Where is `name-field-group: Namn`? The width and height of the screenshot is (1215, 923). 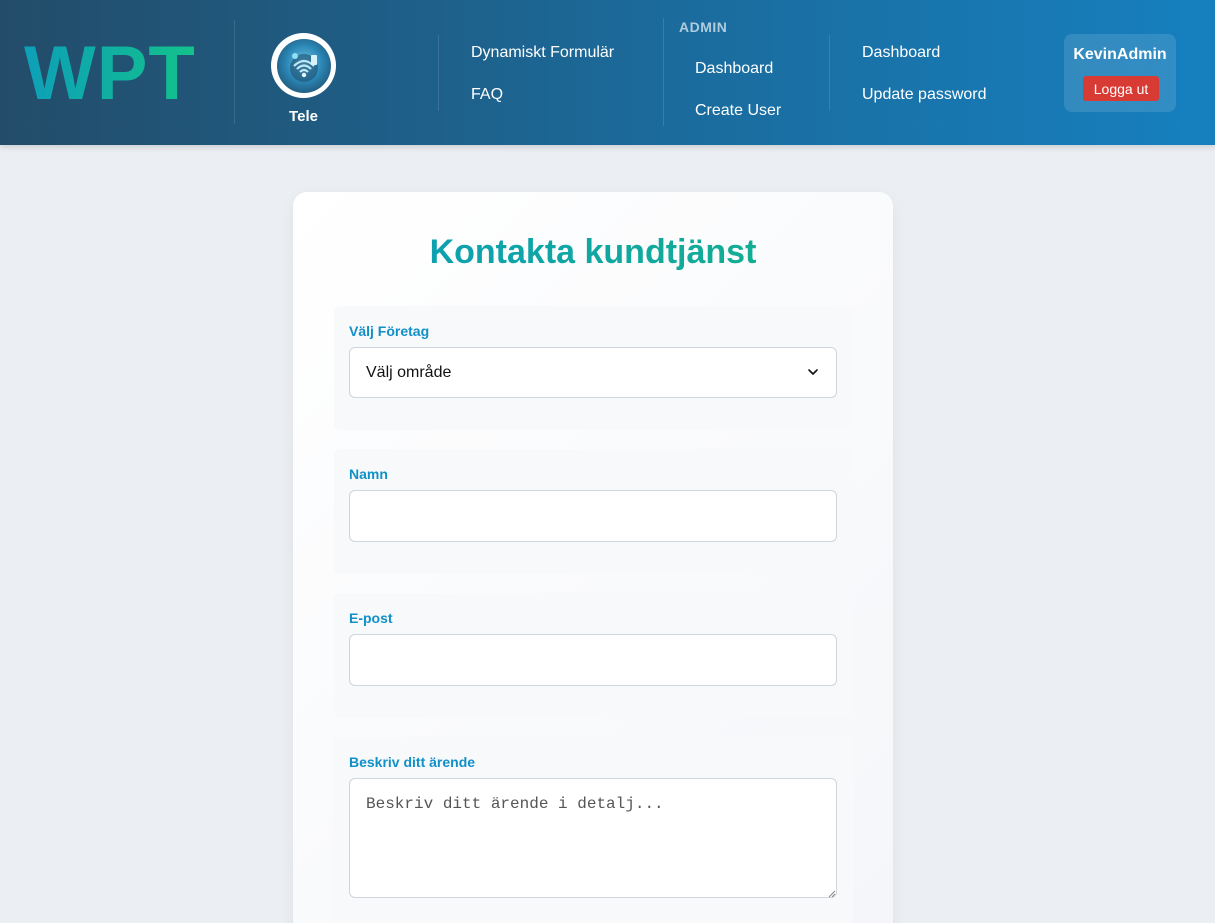 name-field-group: Namn is located at coordinates (593, 511).